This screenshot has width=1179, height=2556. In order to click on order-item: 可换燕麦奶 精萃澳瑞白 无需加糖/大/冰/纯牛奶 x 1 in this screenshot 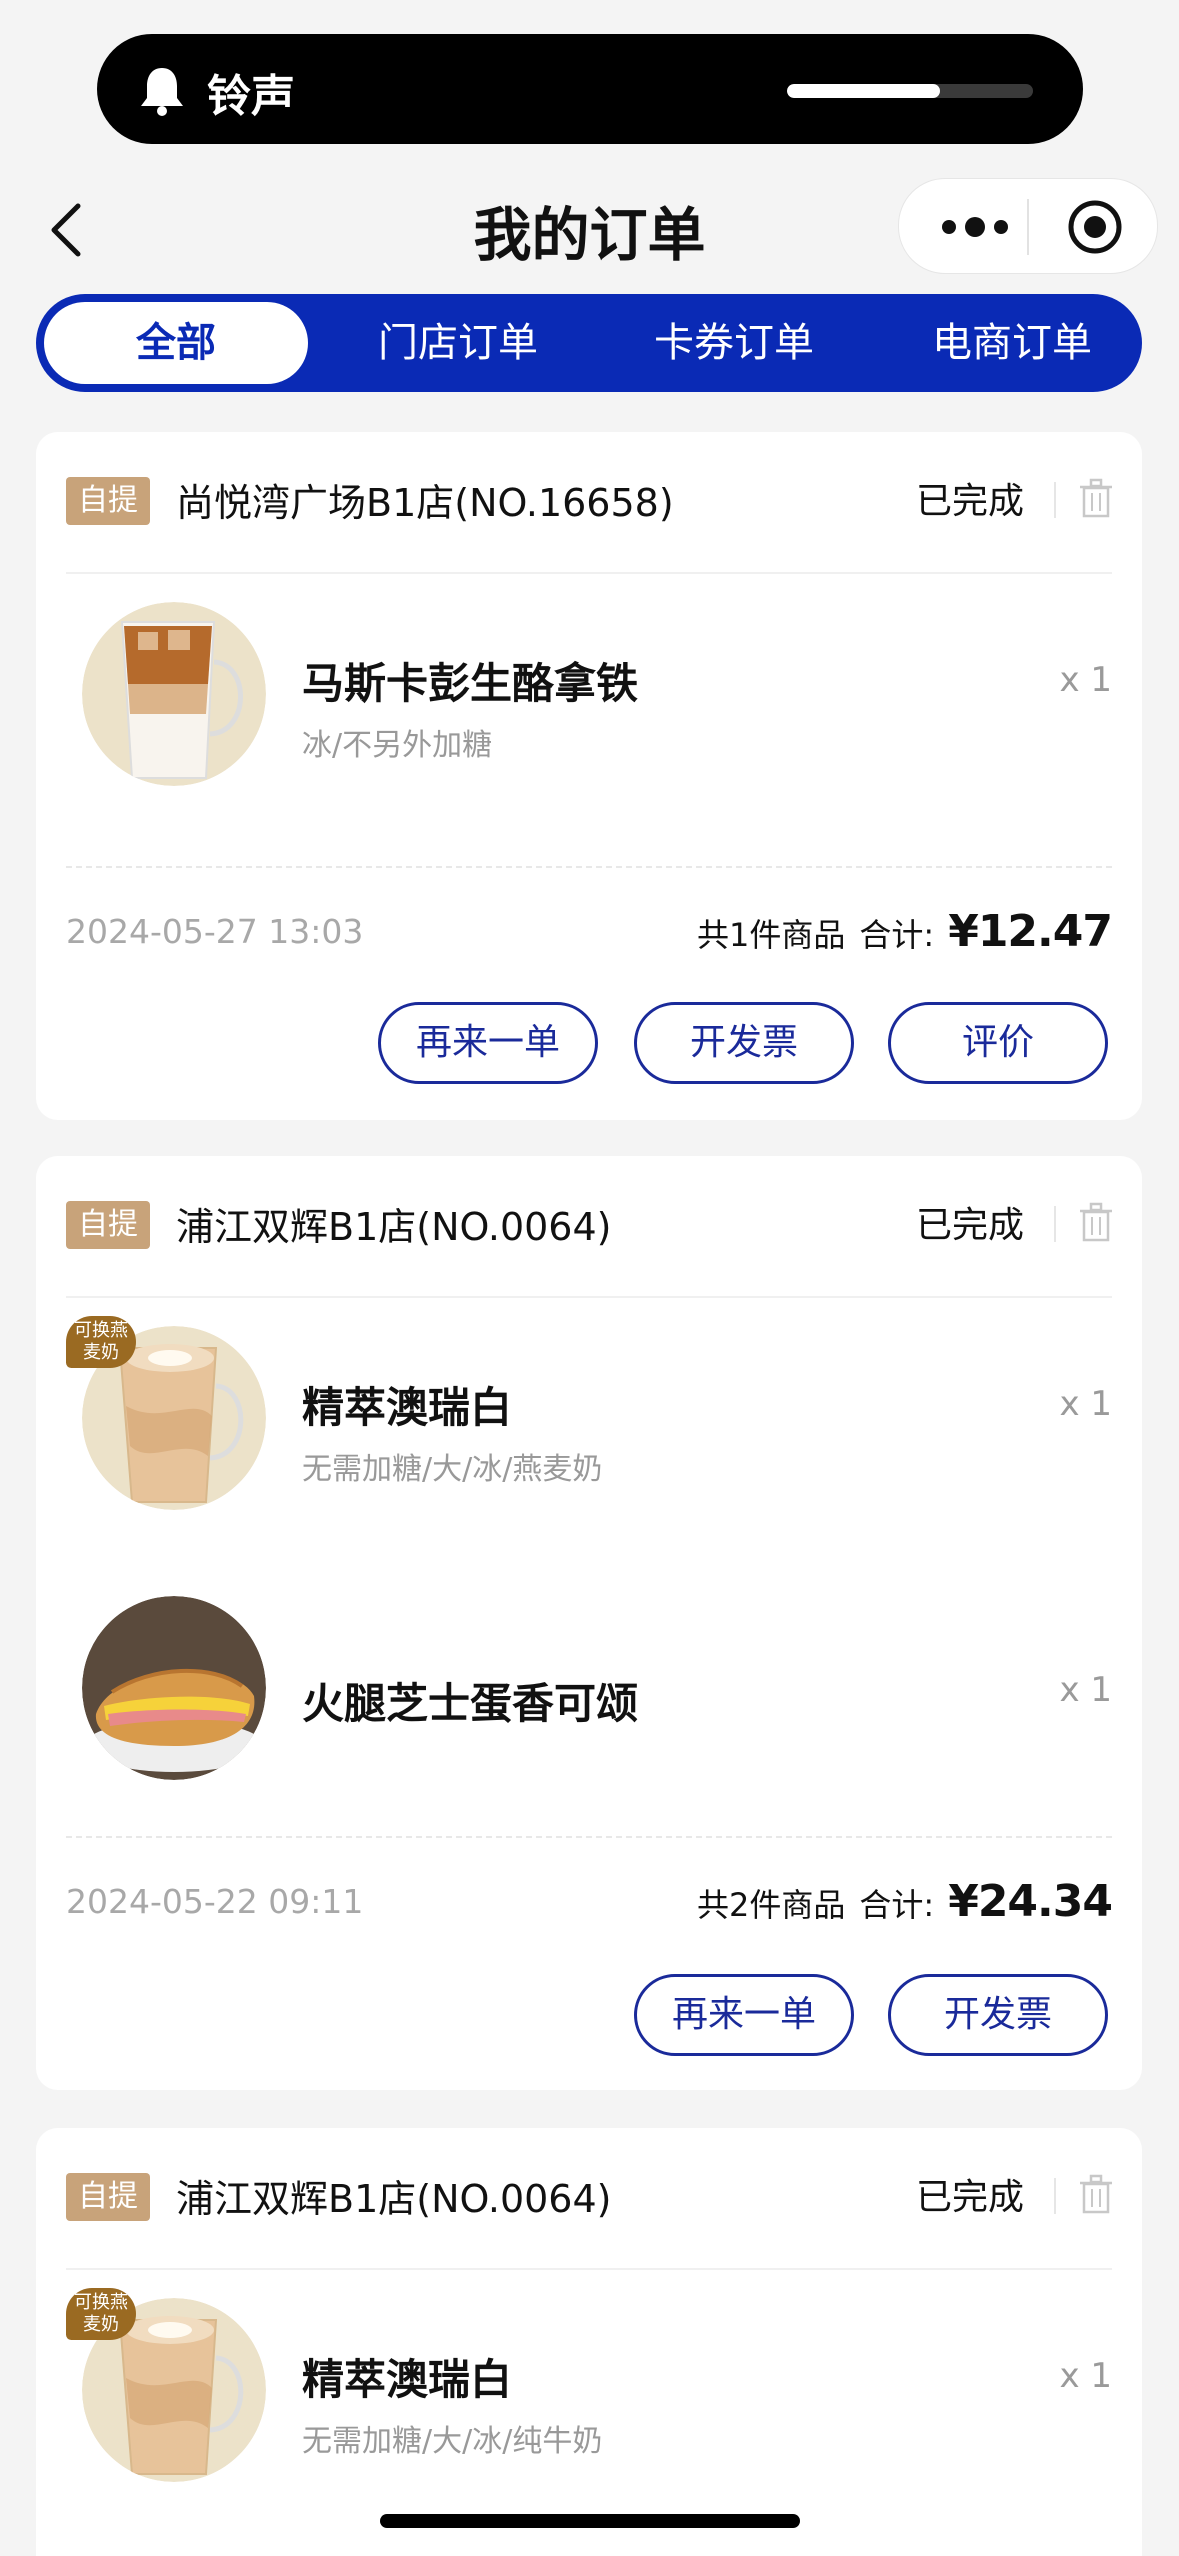, I will do `click(589, 2388)`.